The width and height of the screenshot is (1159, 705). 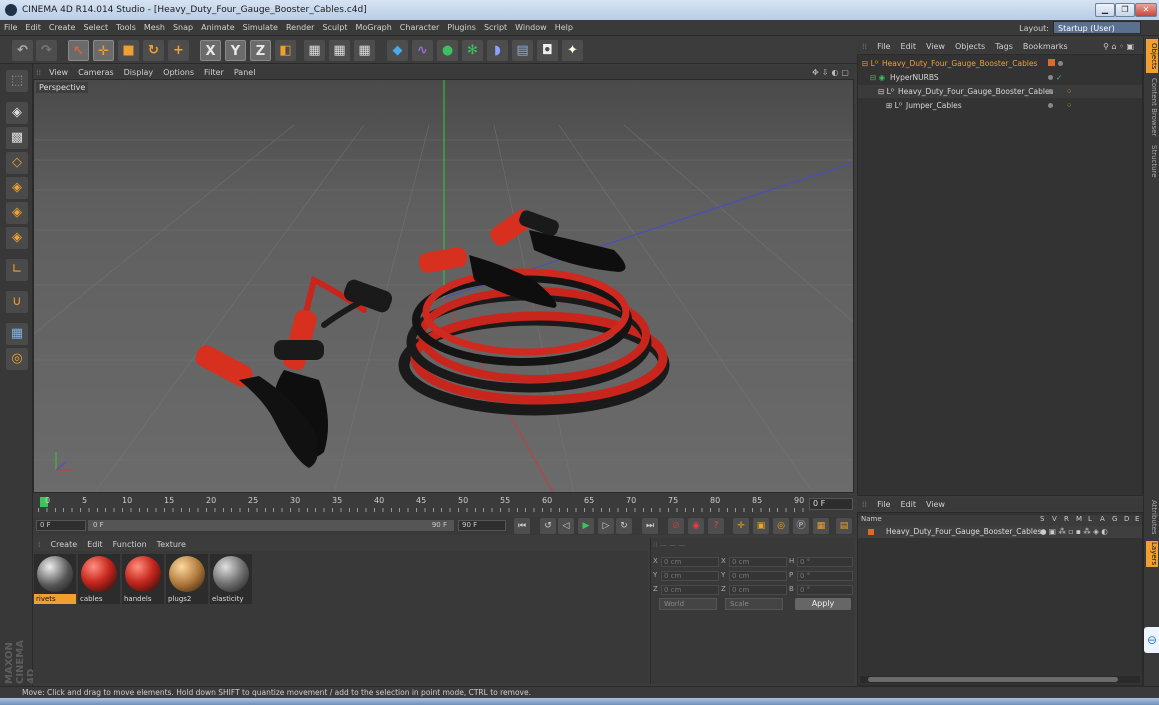 I want to click on menu-file: File, so click(x=10, y=28).